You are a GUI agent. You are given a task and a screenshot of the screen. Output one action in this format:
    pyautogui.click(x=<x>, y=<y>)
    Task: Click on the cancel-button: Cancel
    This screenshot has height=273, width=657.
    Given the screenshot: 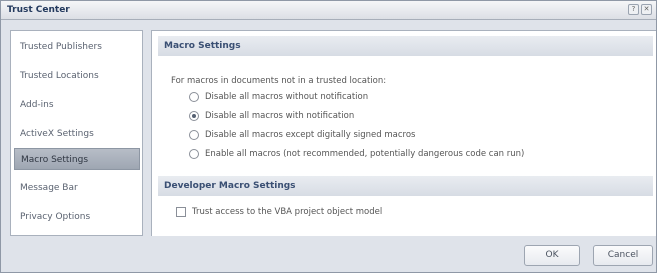 What is the action you would take?
    pyautogui.click(x=623, y=255)
    